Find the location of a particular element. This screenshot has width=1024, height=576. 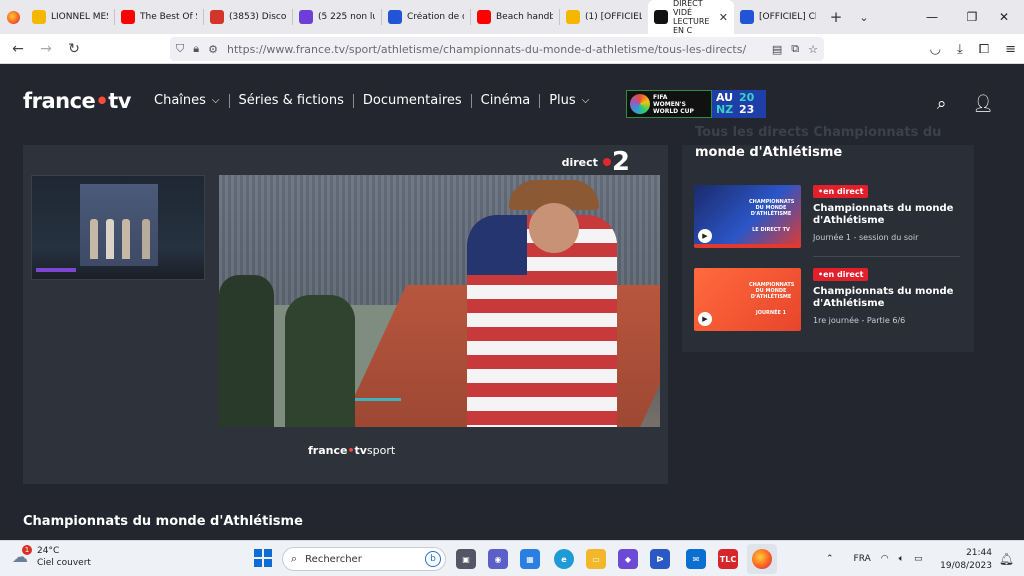

logo-text-france: france is located at coordinates (59, 101).